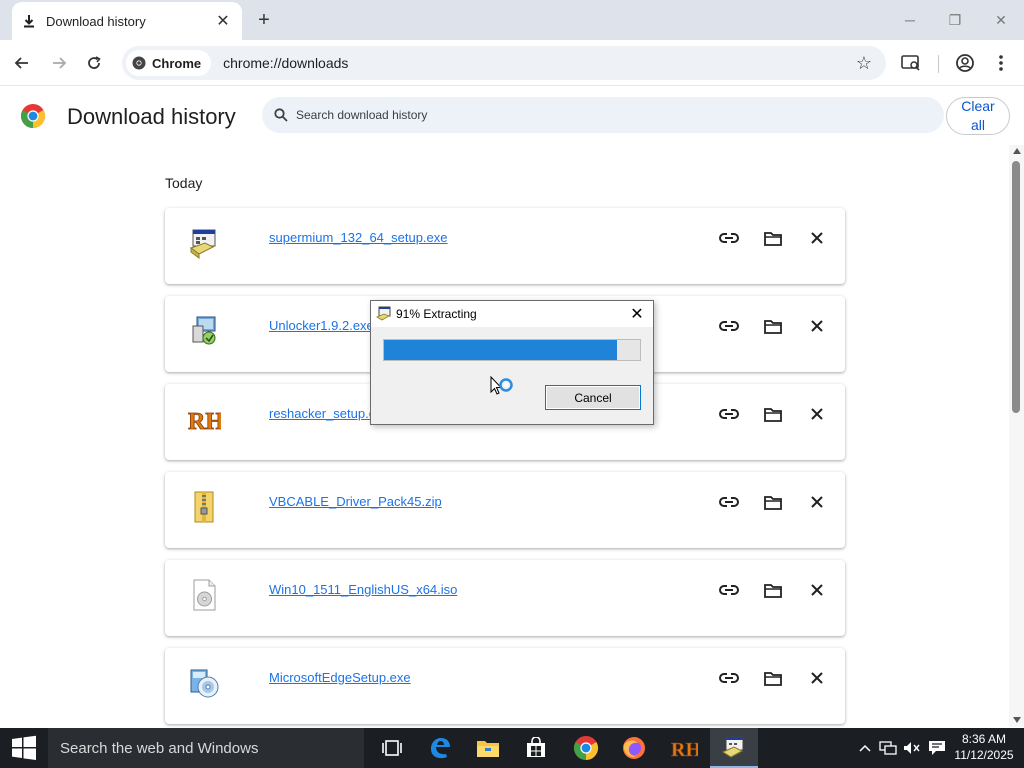 The width and height of the screenshot is (1024, 768). What do you see at coordinates (910, 20) in the screenshot?
I see `minimize-icon: ─` at bounding box center [910, 20].